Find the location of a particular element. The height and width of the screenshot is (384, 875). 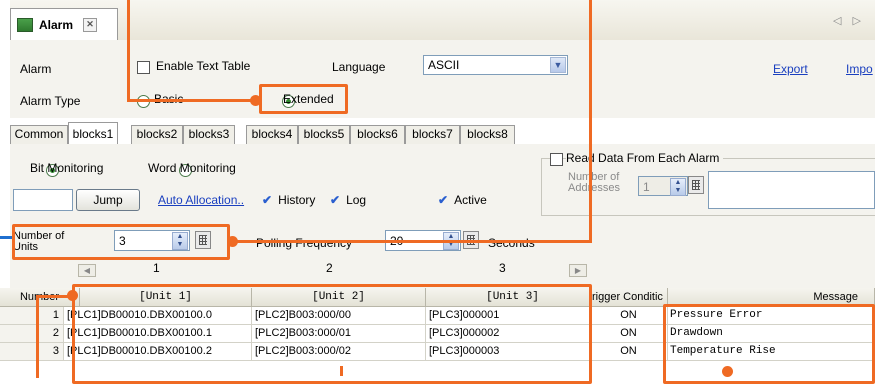

tab-blocks8: blocks8 is located at coordinates (487, 134).